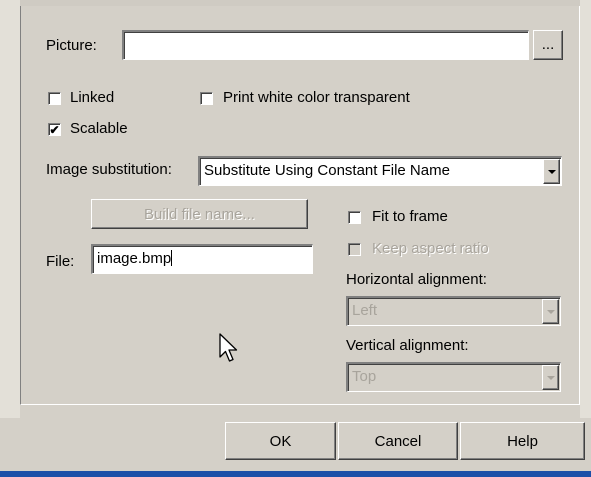  Describe the element at coordinates (416, 279) in the screenshot. I see `horizontal-alignment-label: Horizontal alignment:` at that location.